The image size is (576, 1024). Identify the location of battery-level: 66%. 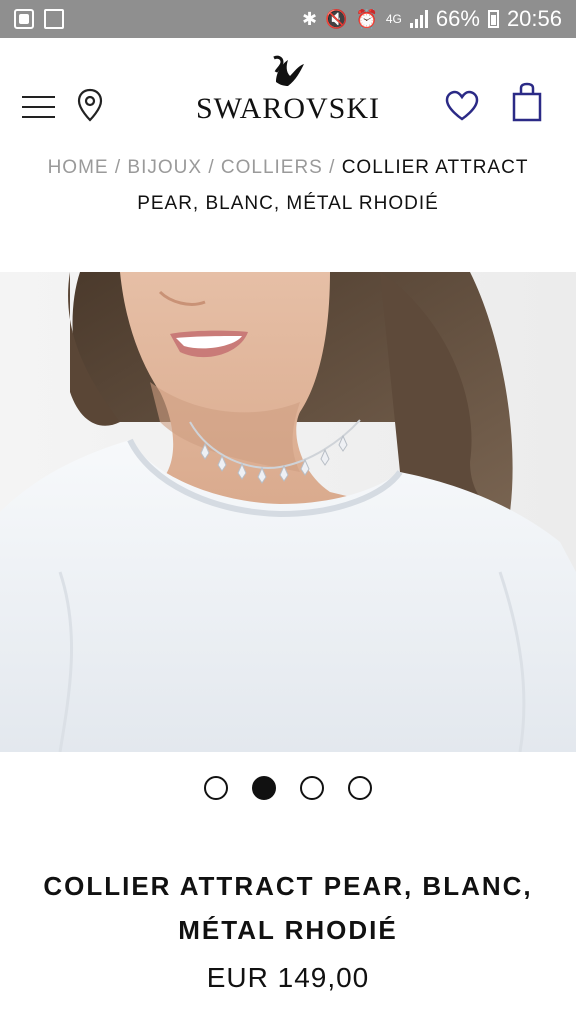
(457, 18).